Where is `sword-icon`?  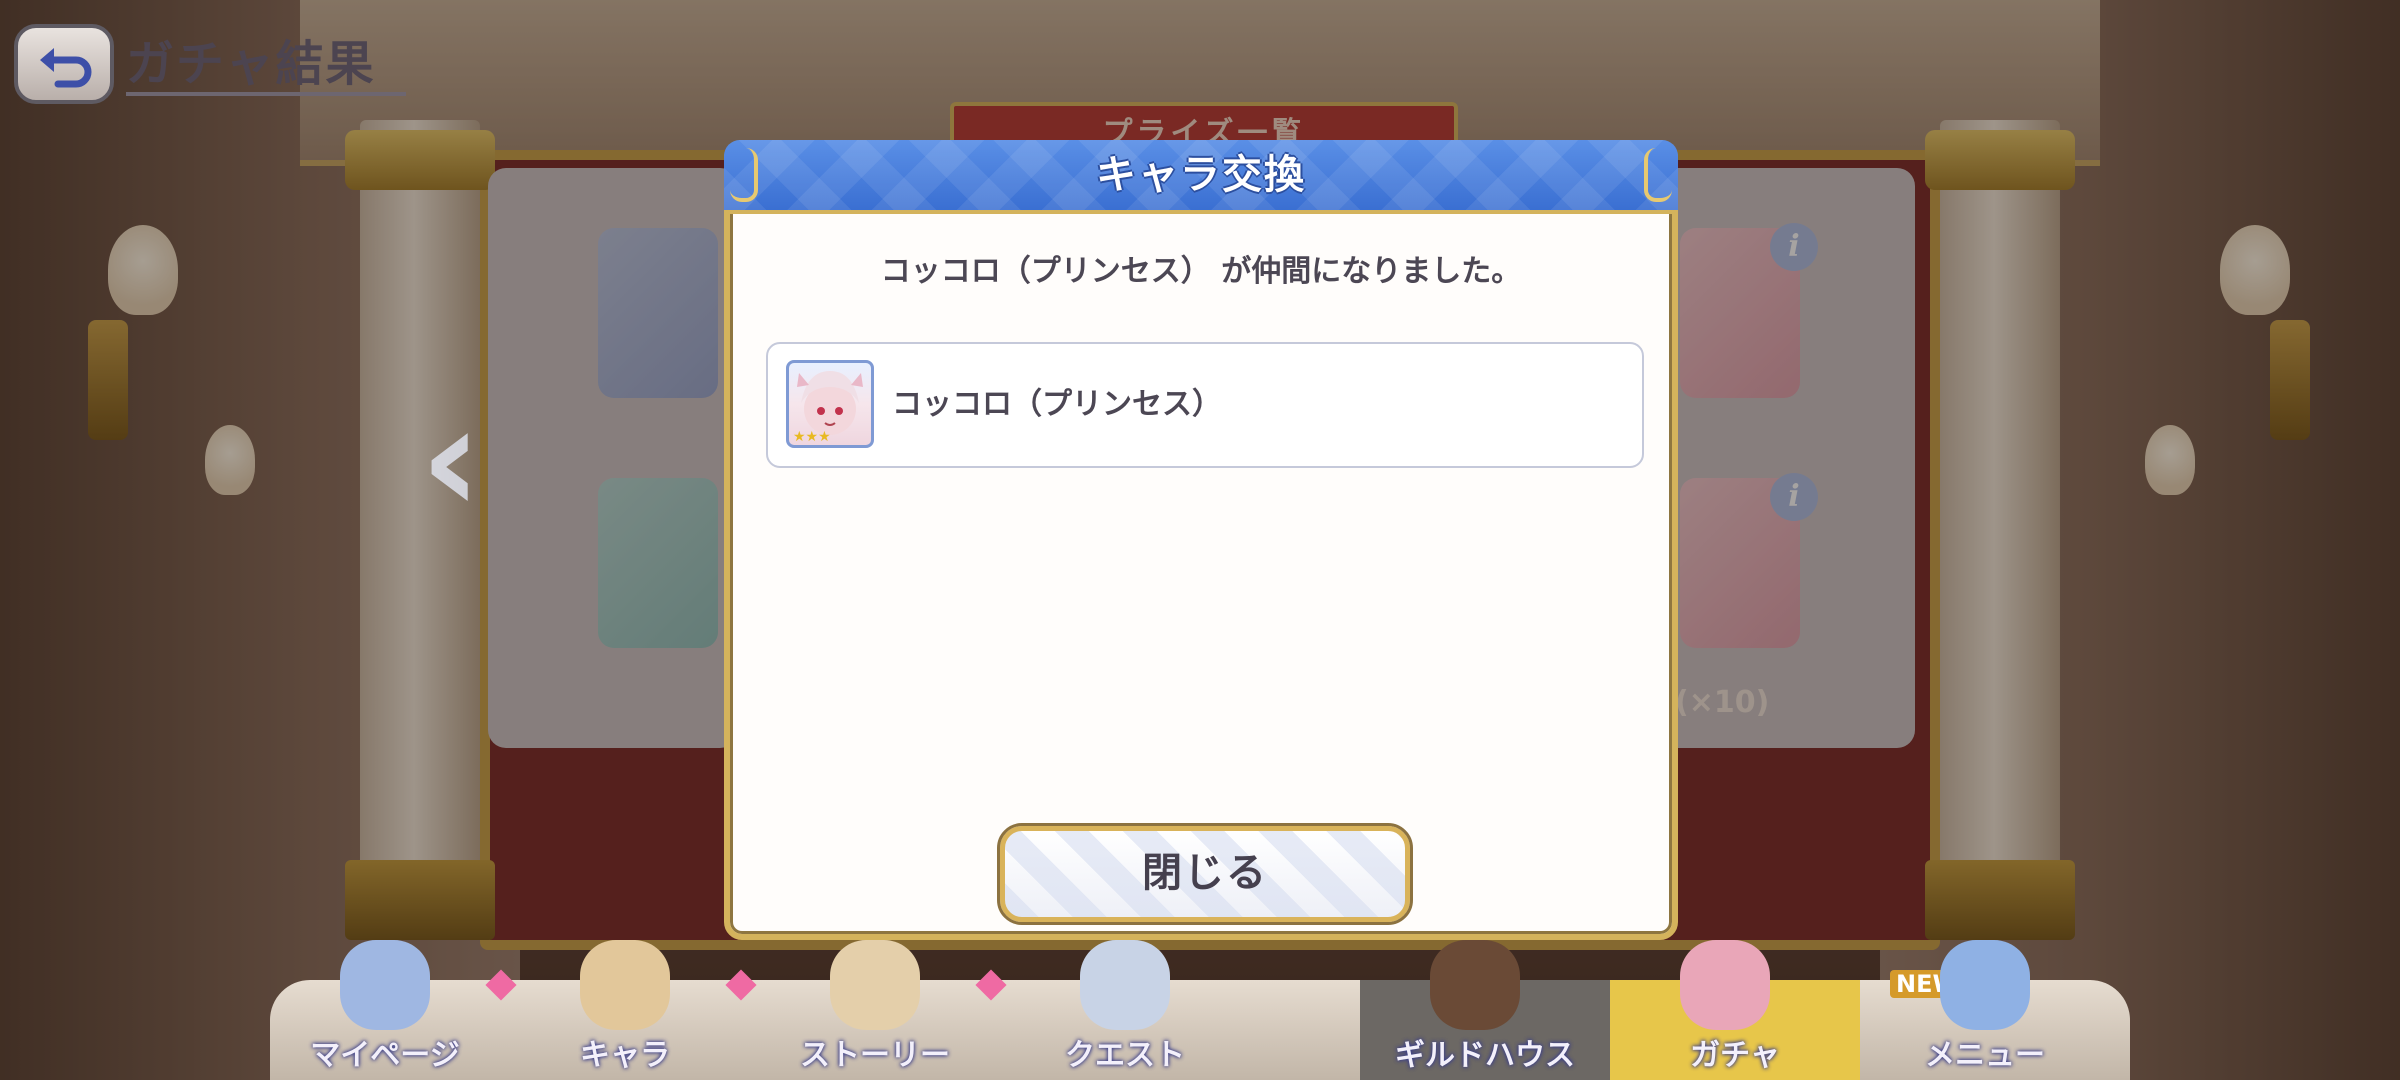 sword-icon is located at coordinates (1125, 985).